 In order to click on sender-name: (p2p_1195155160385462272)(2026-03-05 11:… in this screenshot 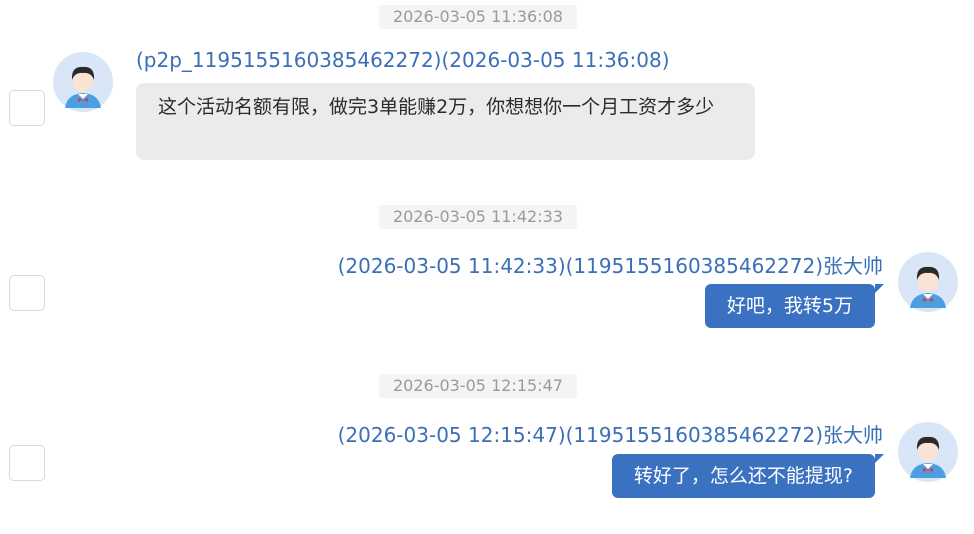, I will do `click(403, 60)`.